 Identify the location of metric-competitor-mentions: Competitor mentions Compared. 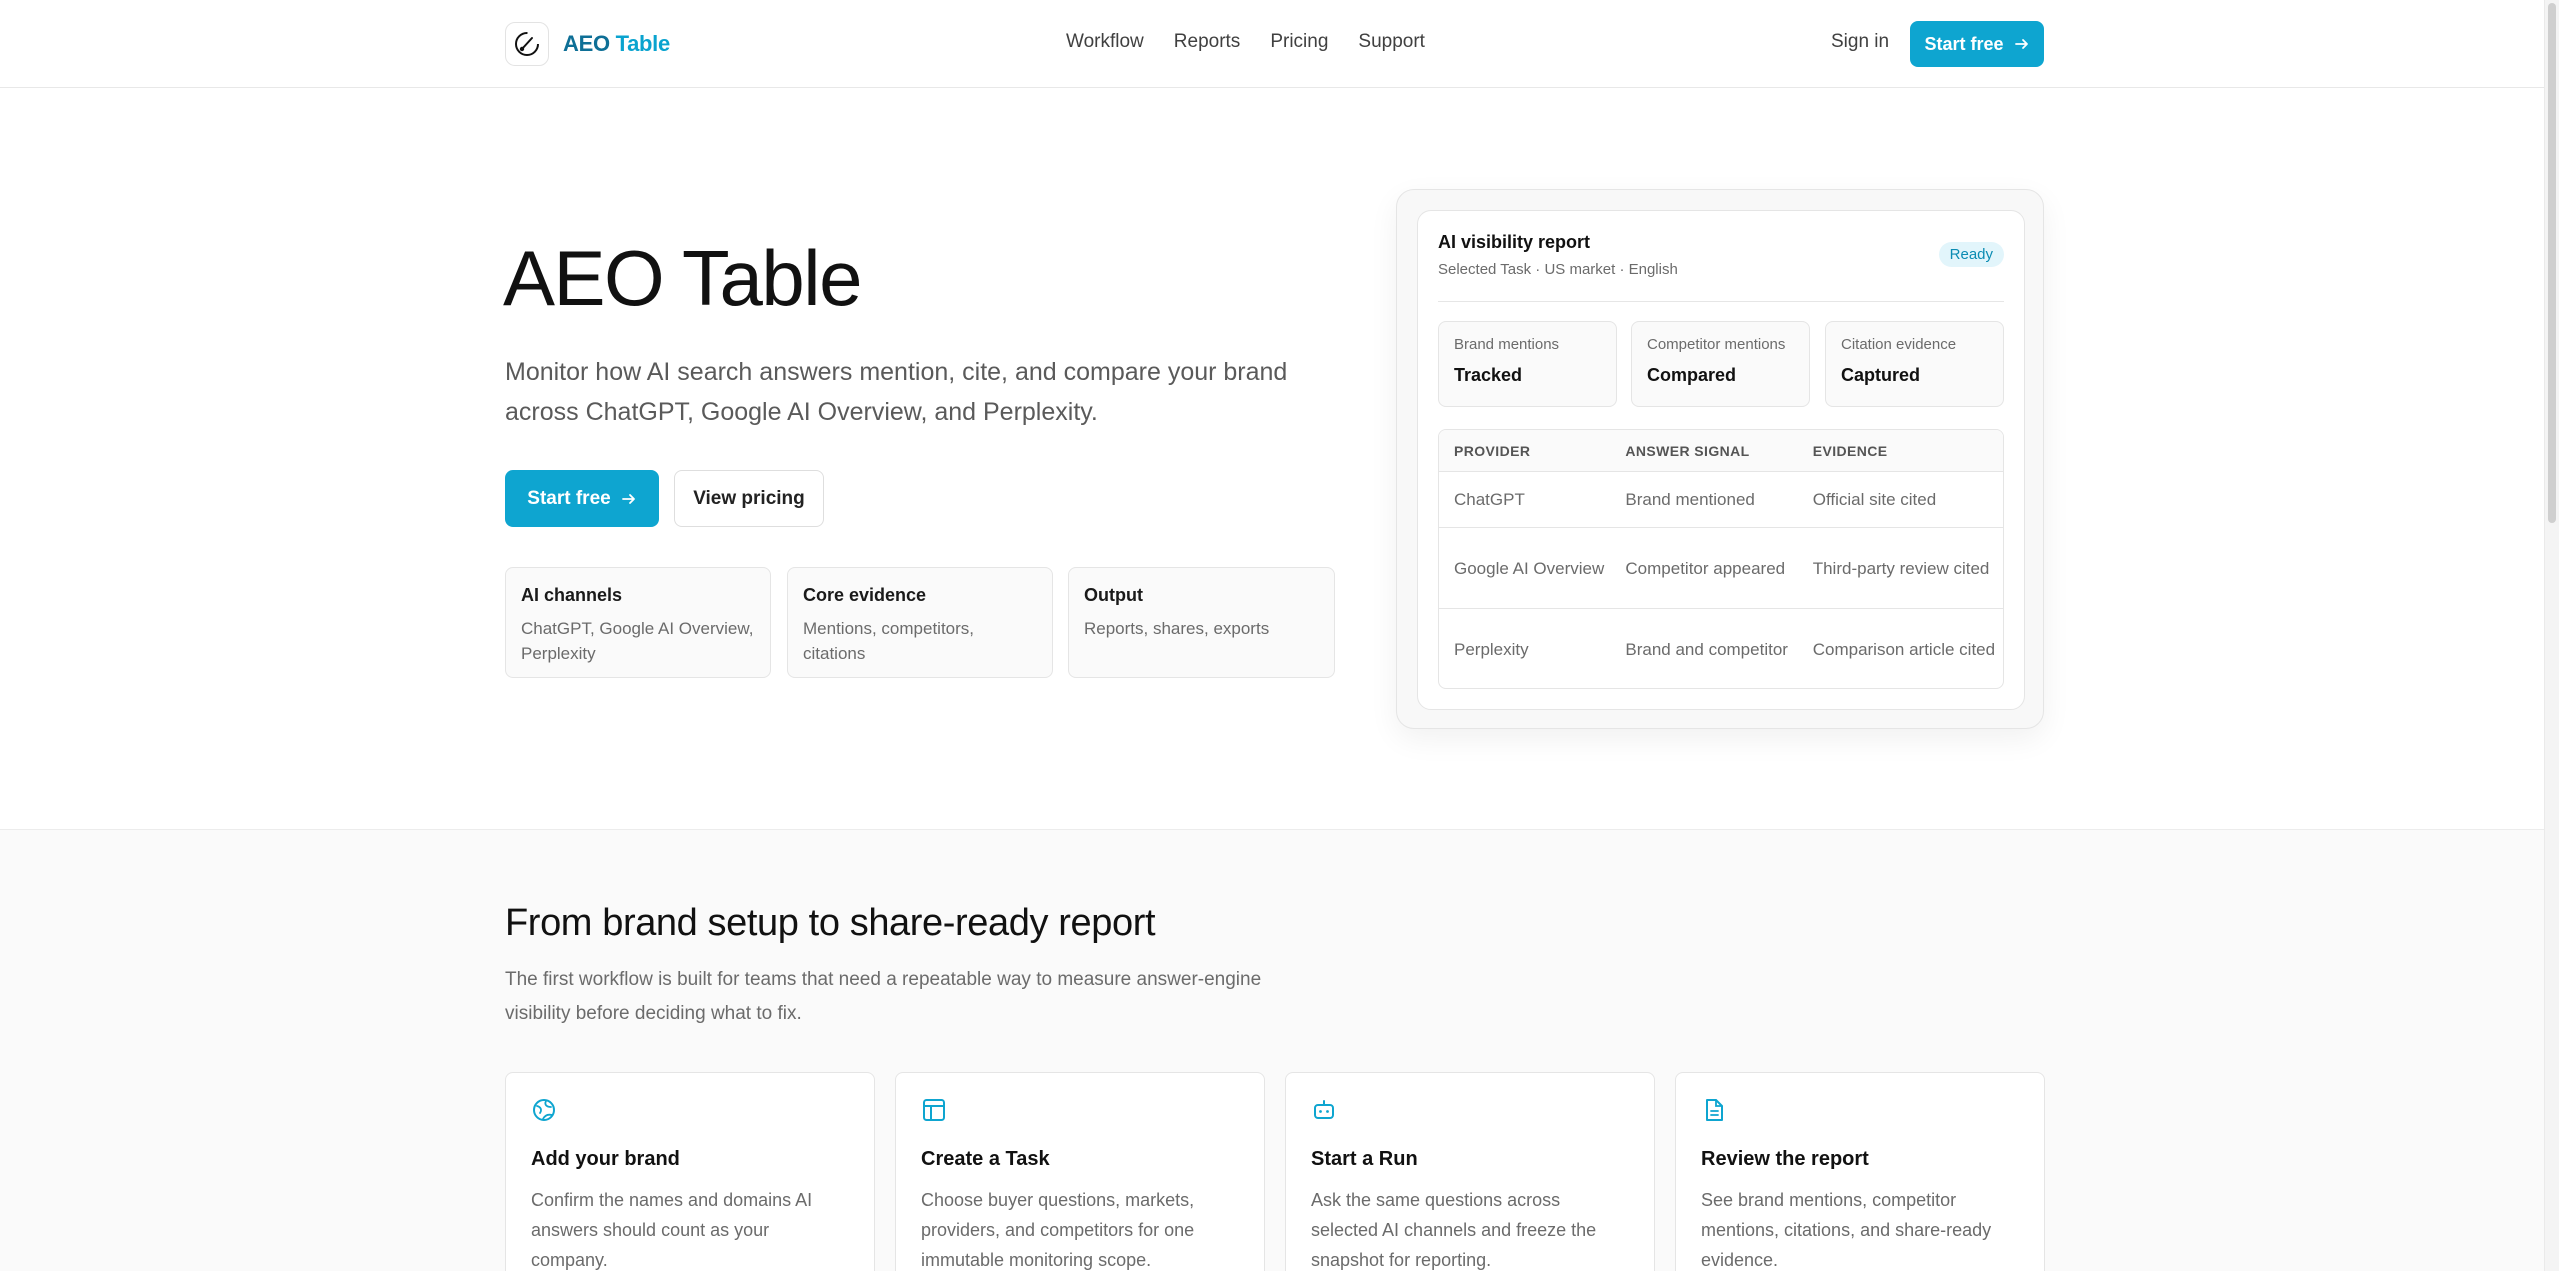
(1720, 364).